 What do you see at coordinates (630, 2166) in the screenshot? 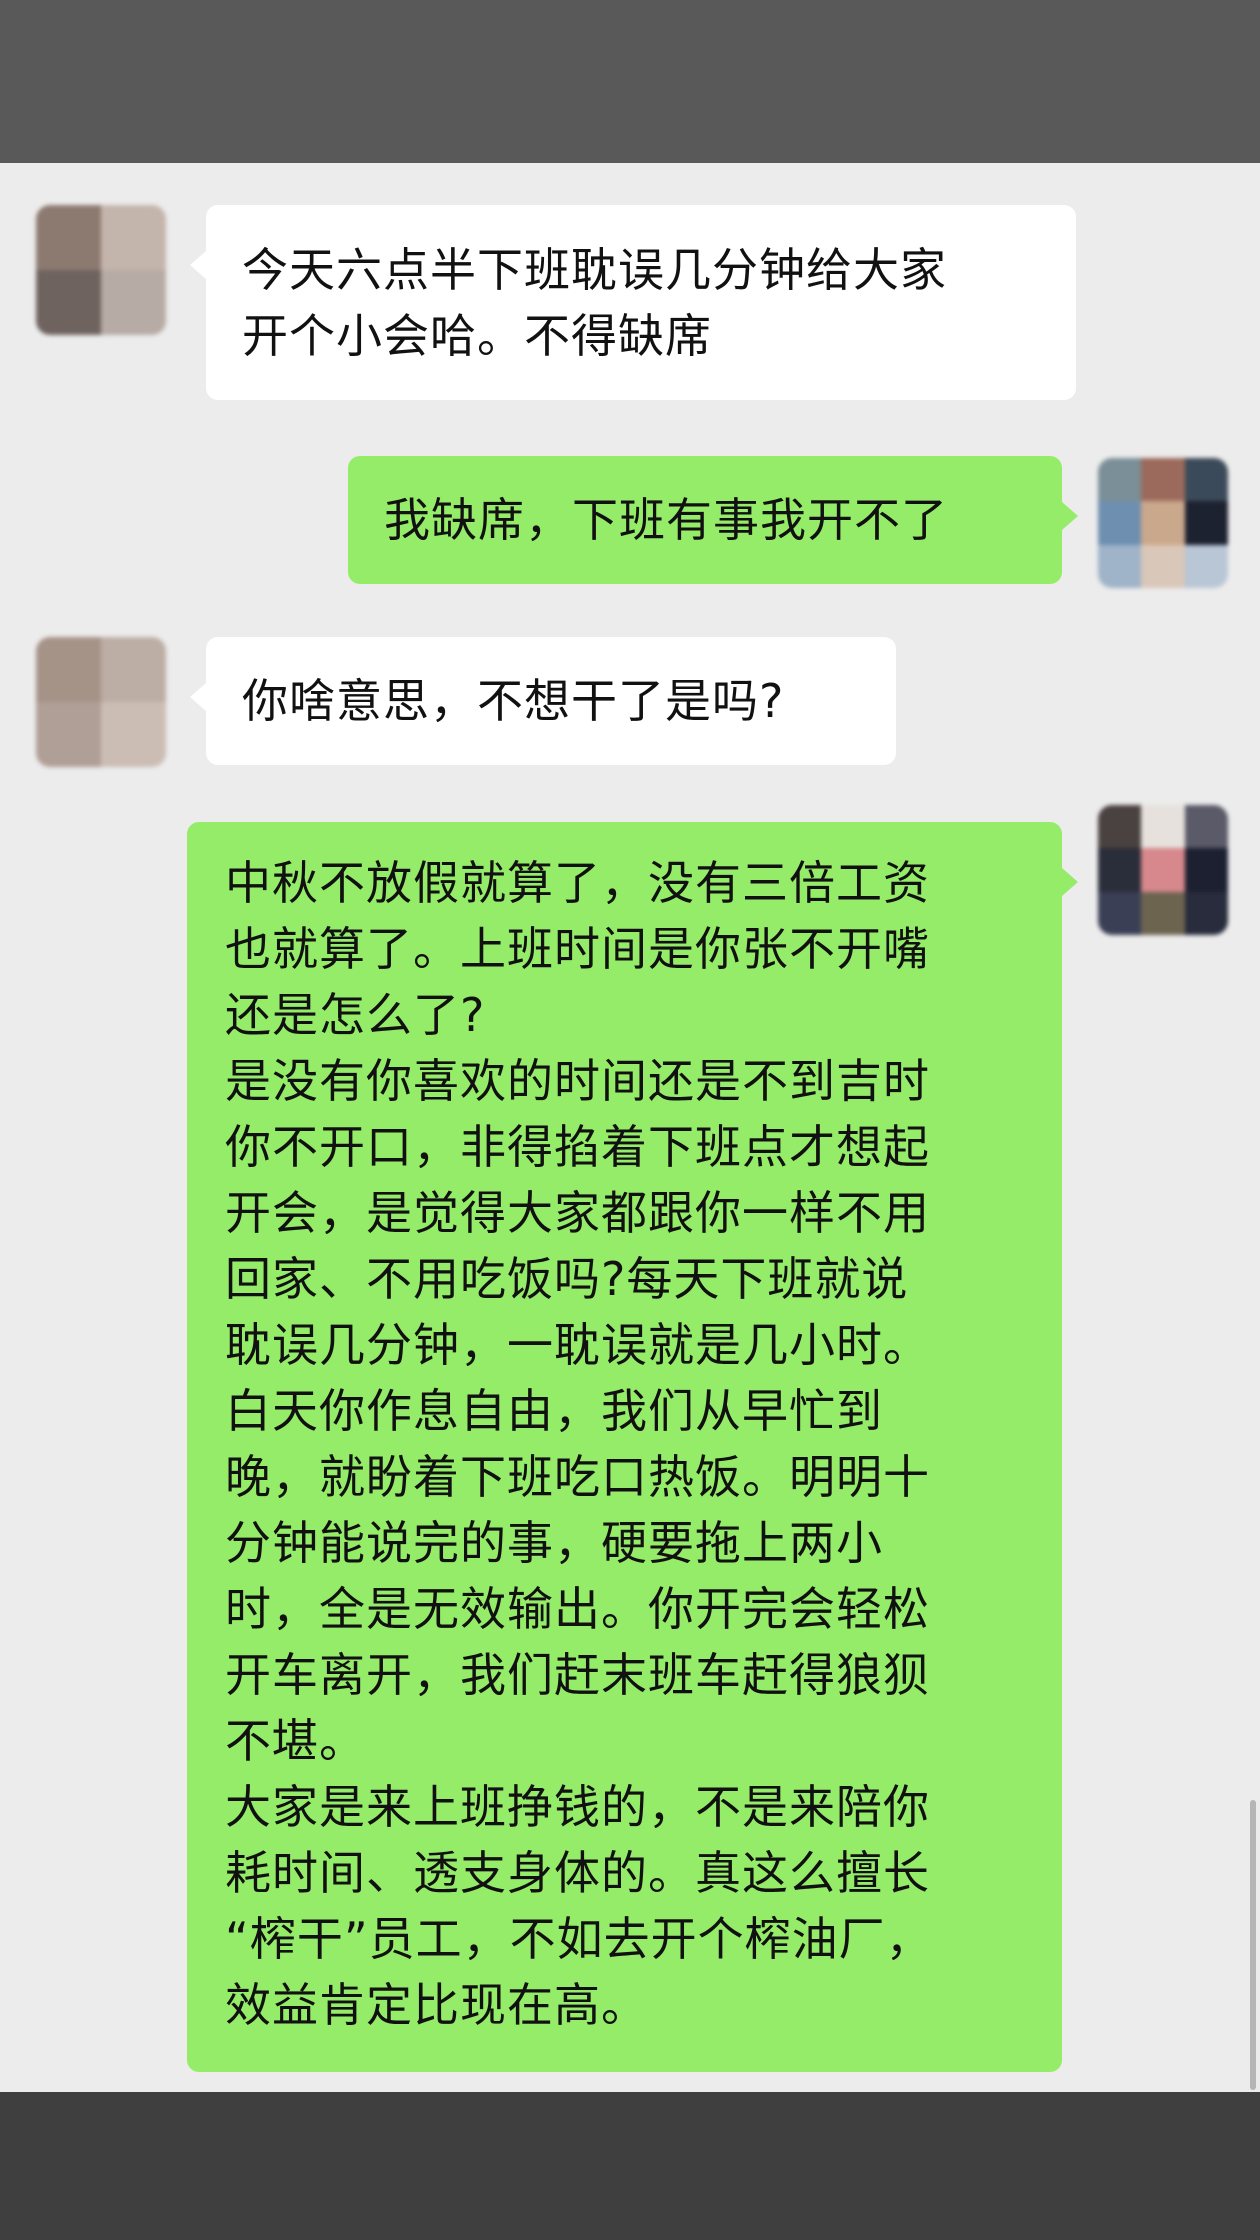
I see `bottom-bar` at bounding box center [630, 2166].